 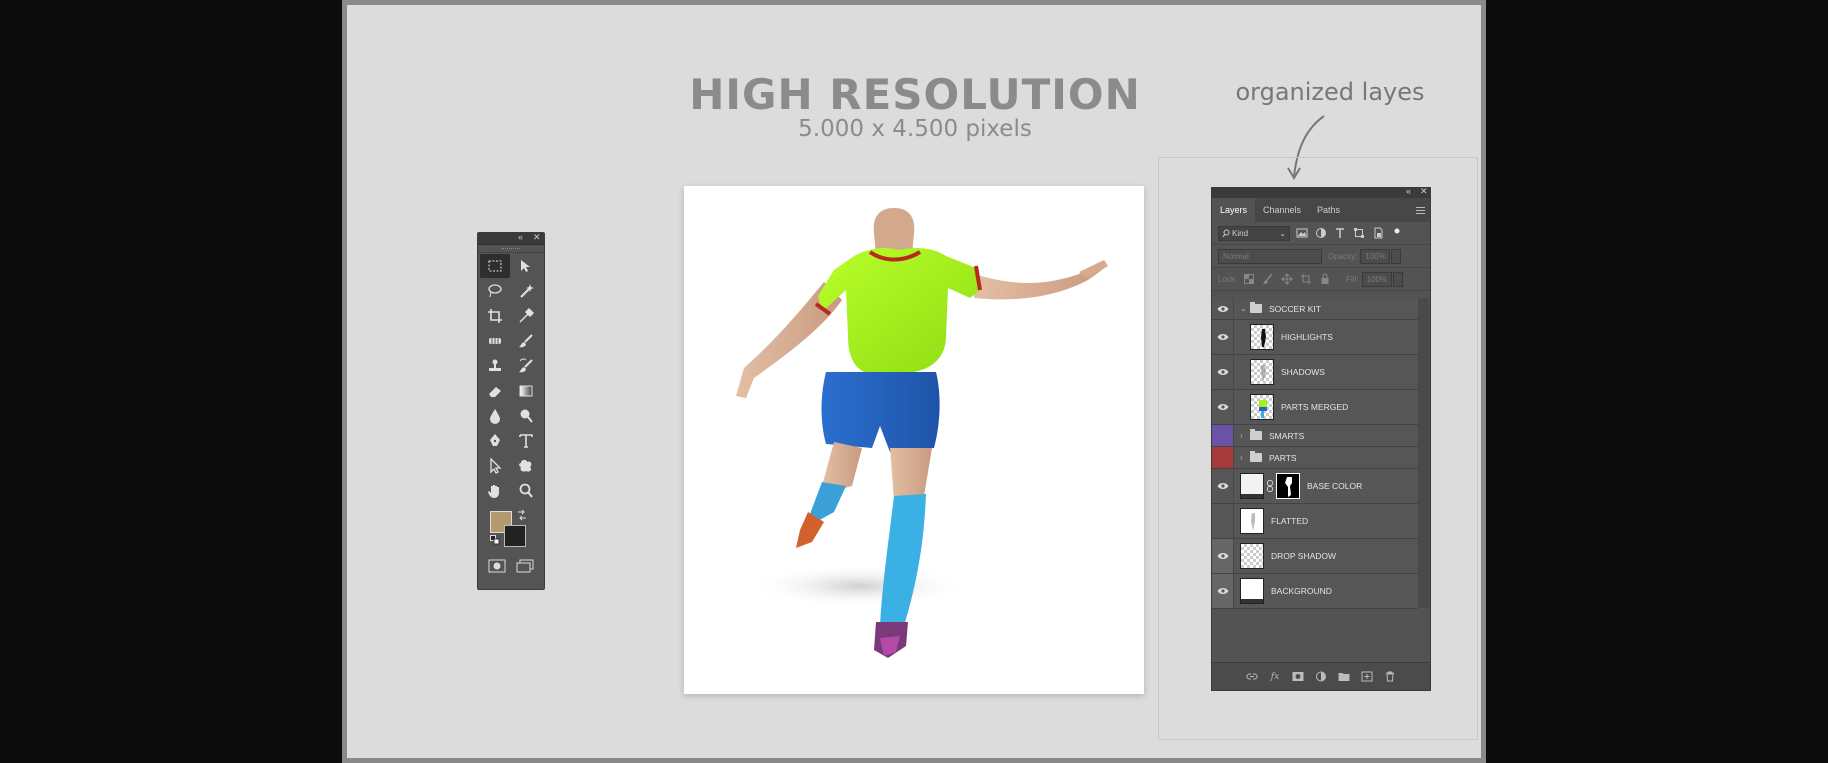 What do you see at coordinates (1315, 436) in the screenshot?
I see `layer-group-smarts: › SMARTS` at bounding box center [1315, 436].